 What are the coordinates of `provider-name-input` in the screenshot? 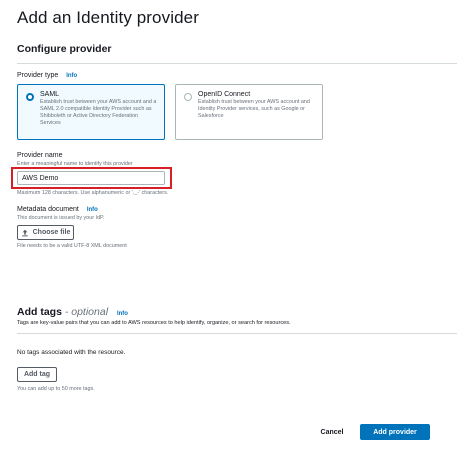 It's located at (91, 178).